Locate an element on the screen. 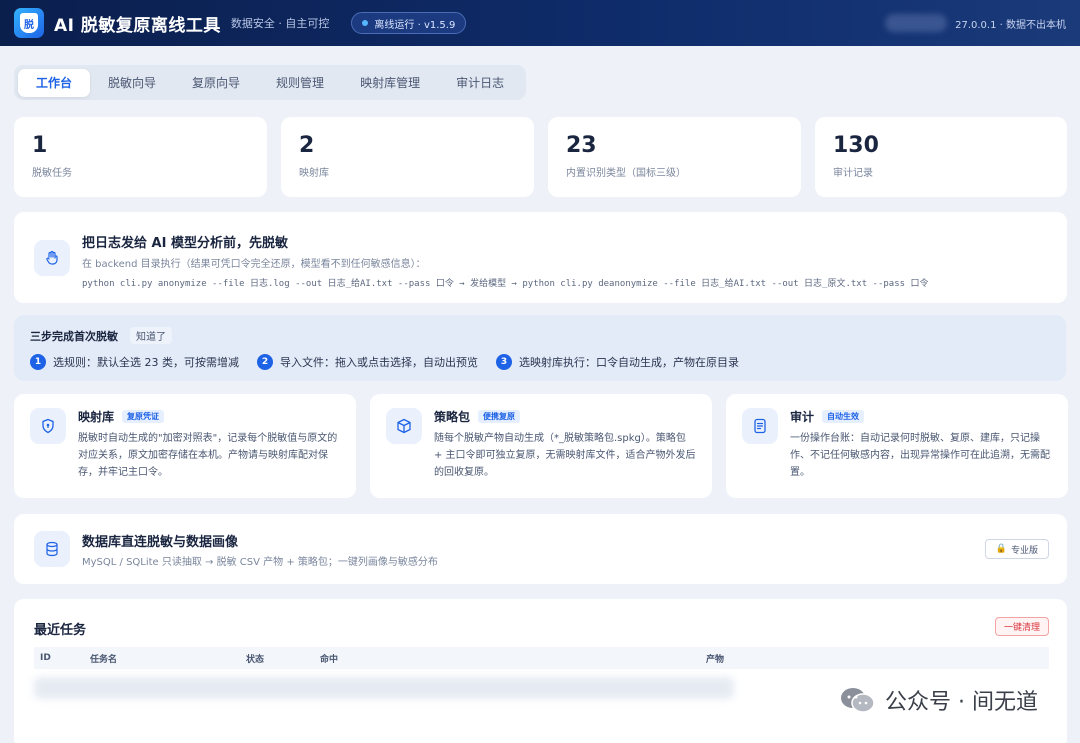  stat-card-audit: 130 审计记录 is located at coordinates (941, 157).